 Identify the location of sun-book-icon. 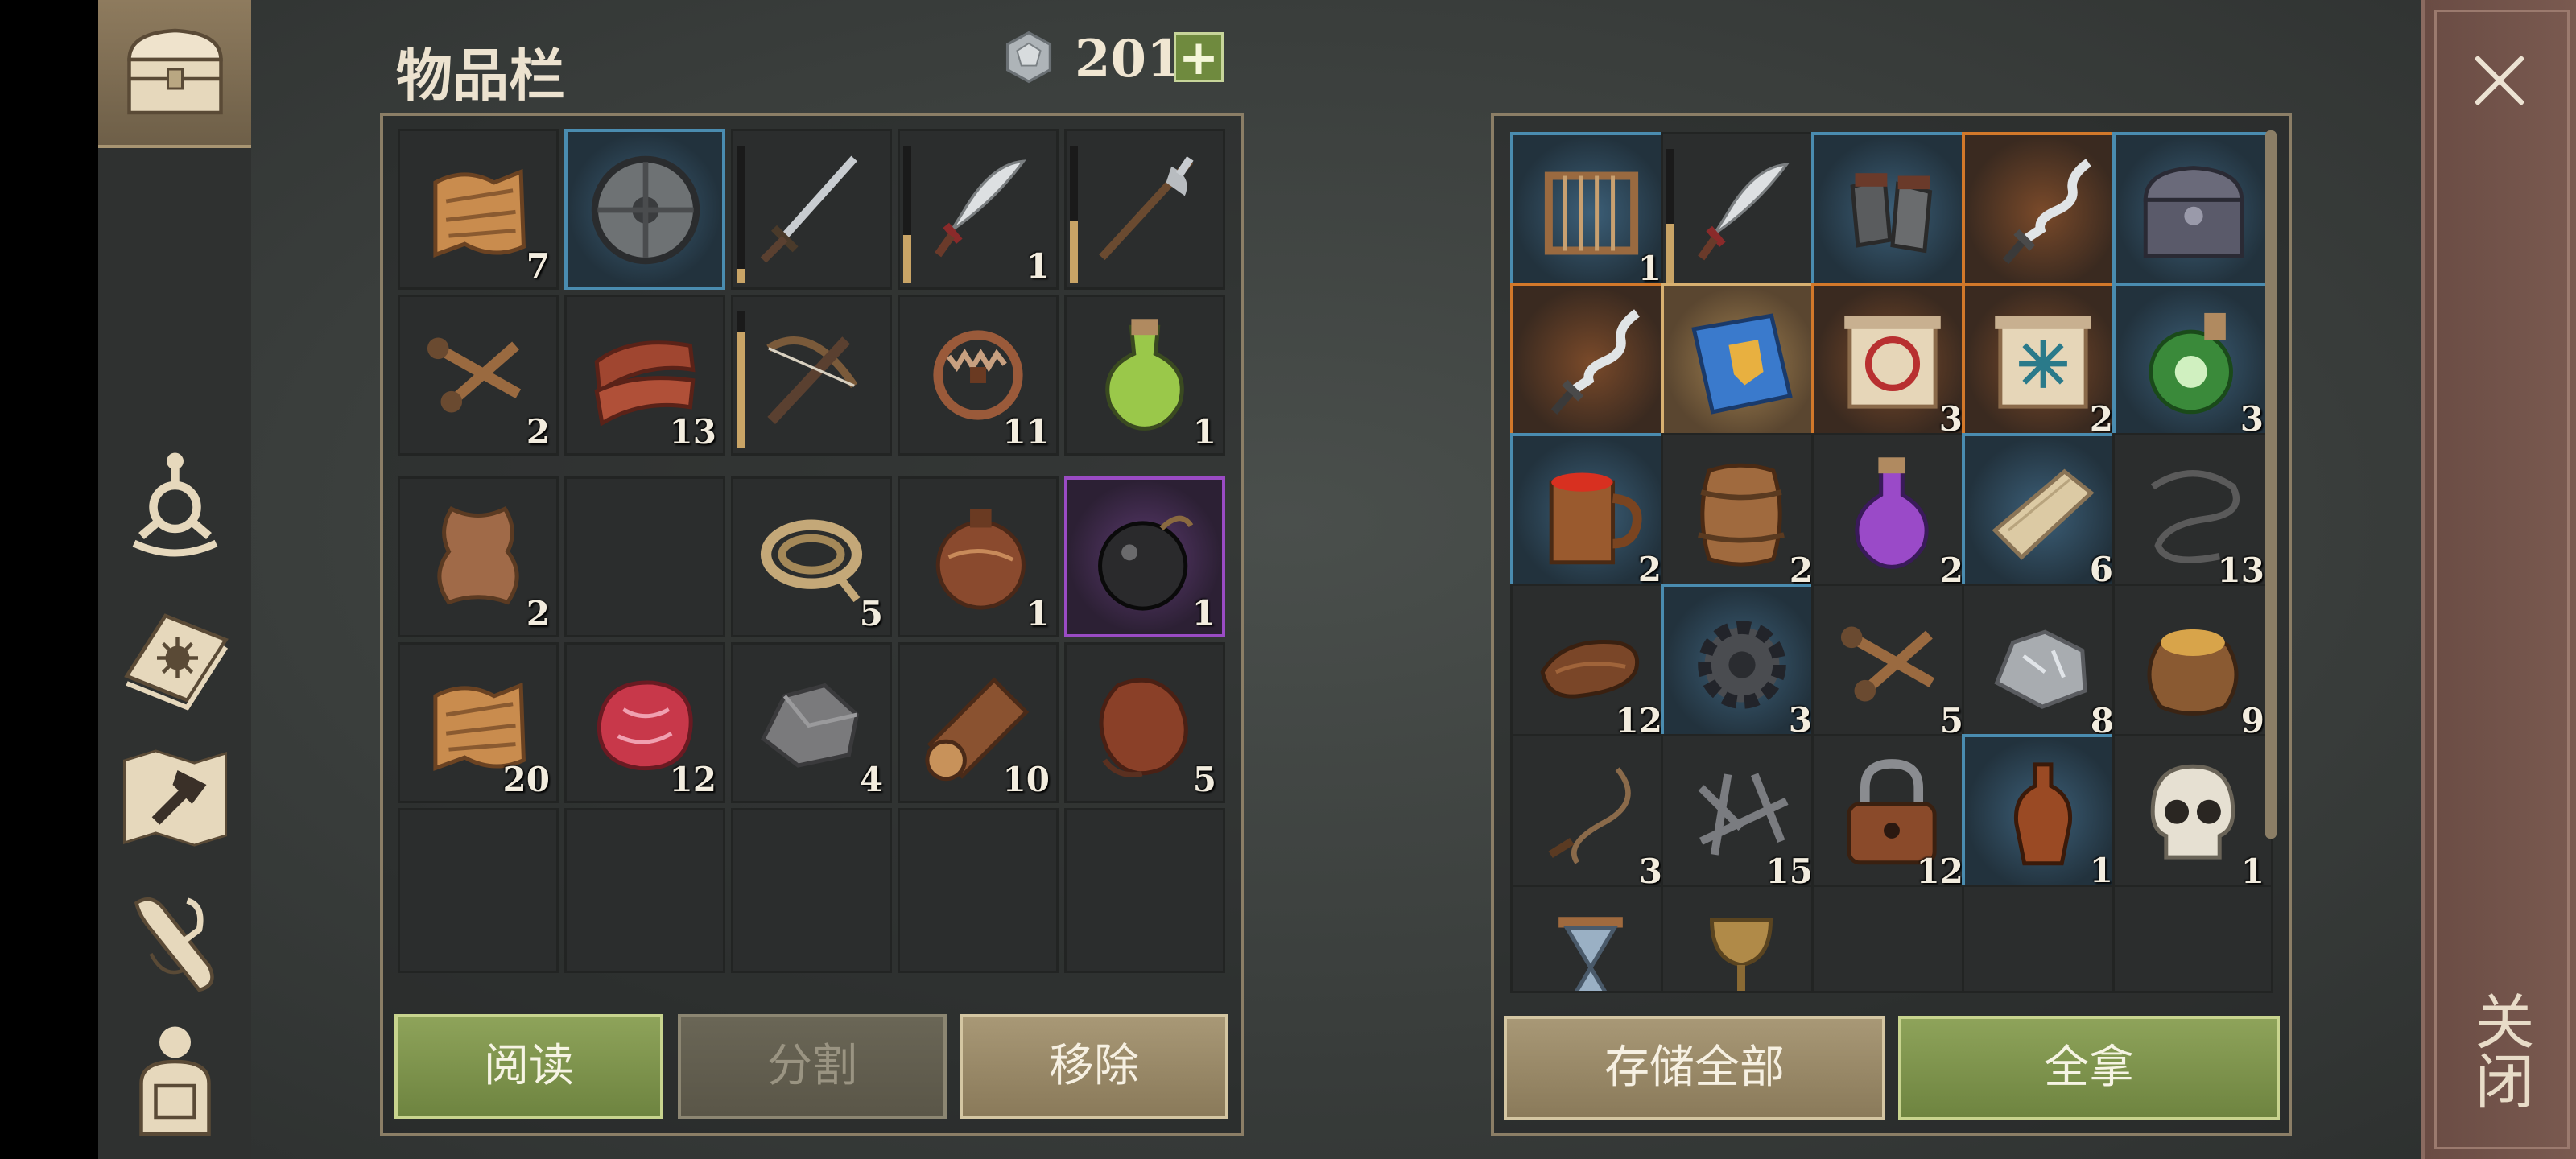
(175, 652).